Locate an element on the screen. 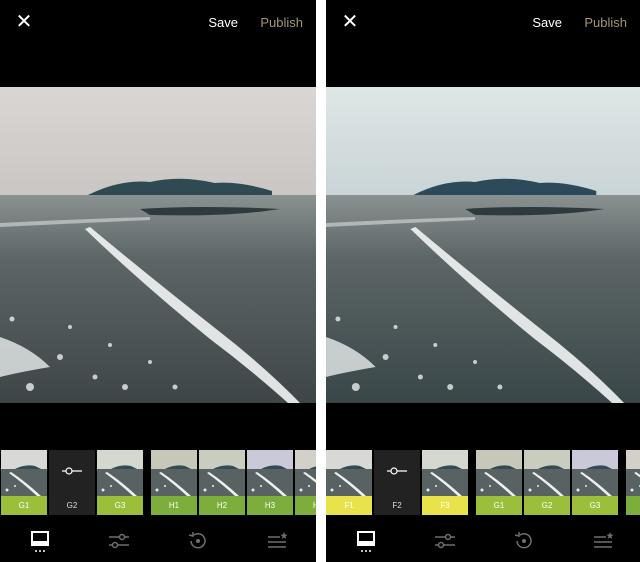  preset-h3: H3 is located at coordinates (270, 482).